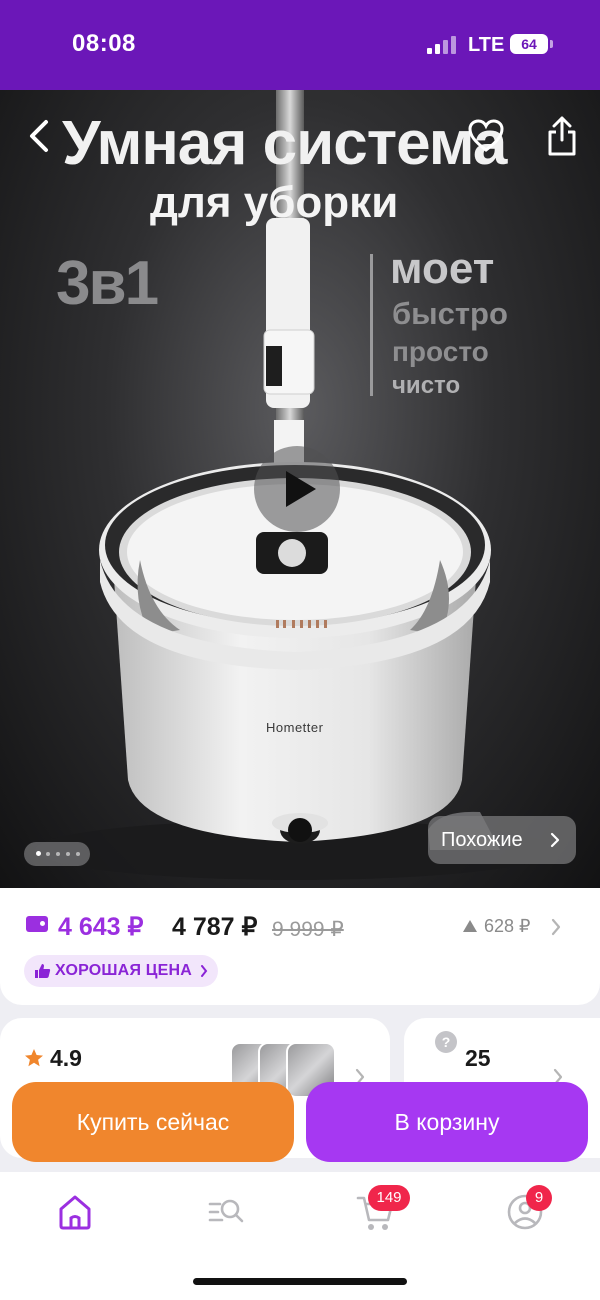 The image size is (600, 1300). Describe the element at coordinates (107, 283) in the screenshot. I see `hero-3in1-badge: 3в1` at that location.